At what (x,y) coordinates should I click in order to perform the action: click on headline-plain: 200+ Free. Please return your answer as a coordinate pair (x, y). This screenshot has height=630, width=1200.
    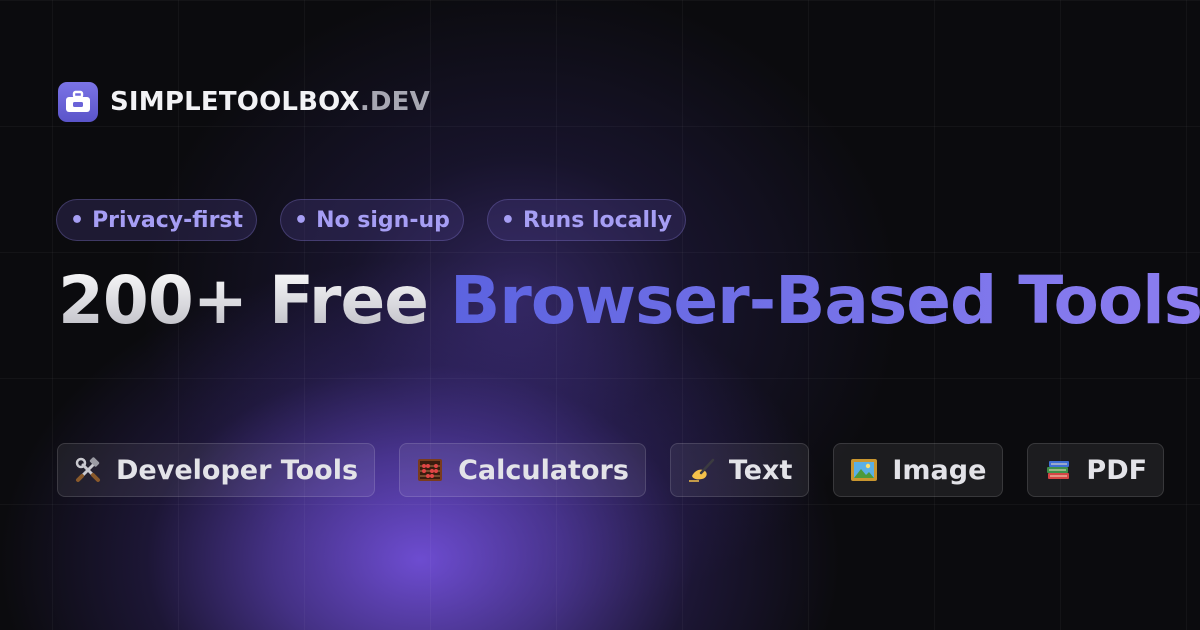
    Looking at the image, I should click on (243, 300).